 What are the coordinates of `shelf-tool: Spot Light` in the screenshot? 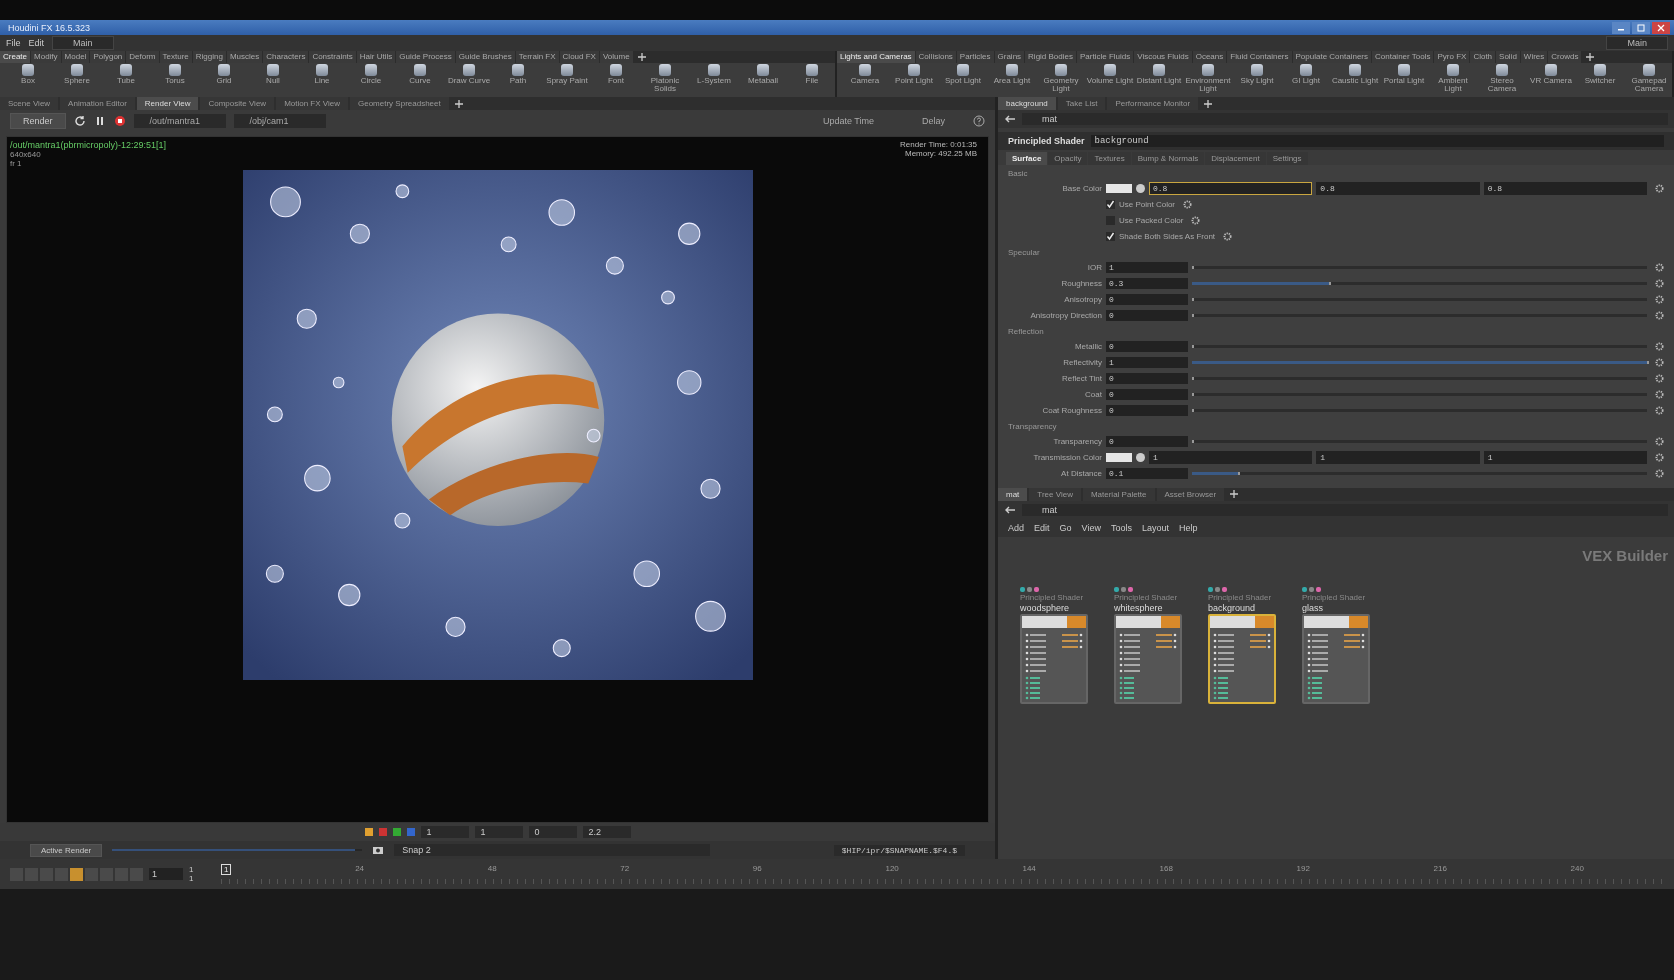 It's located at (963, 78).